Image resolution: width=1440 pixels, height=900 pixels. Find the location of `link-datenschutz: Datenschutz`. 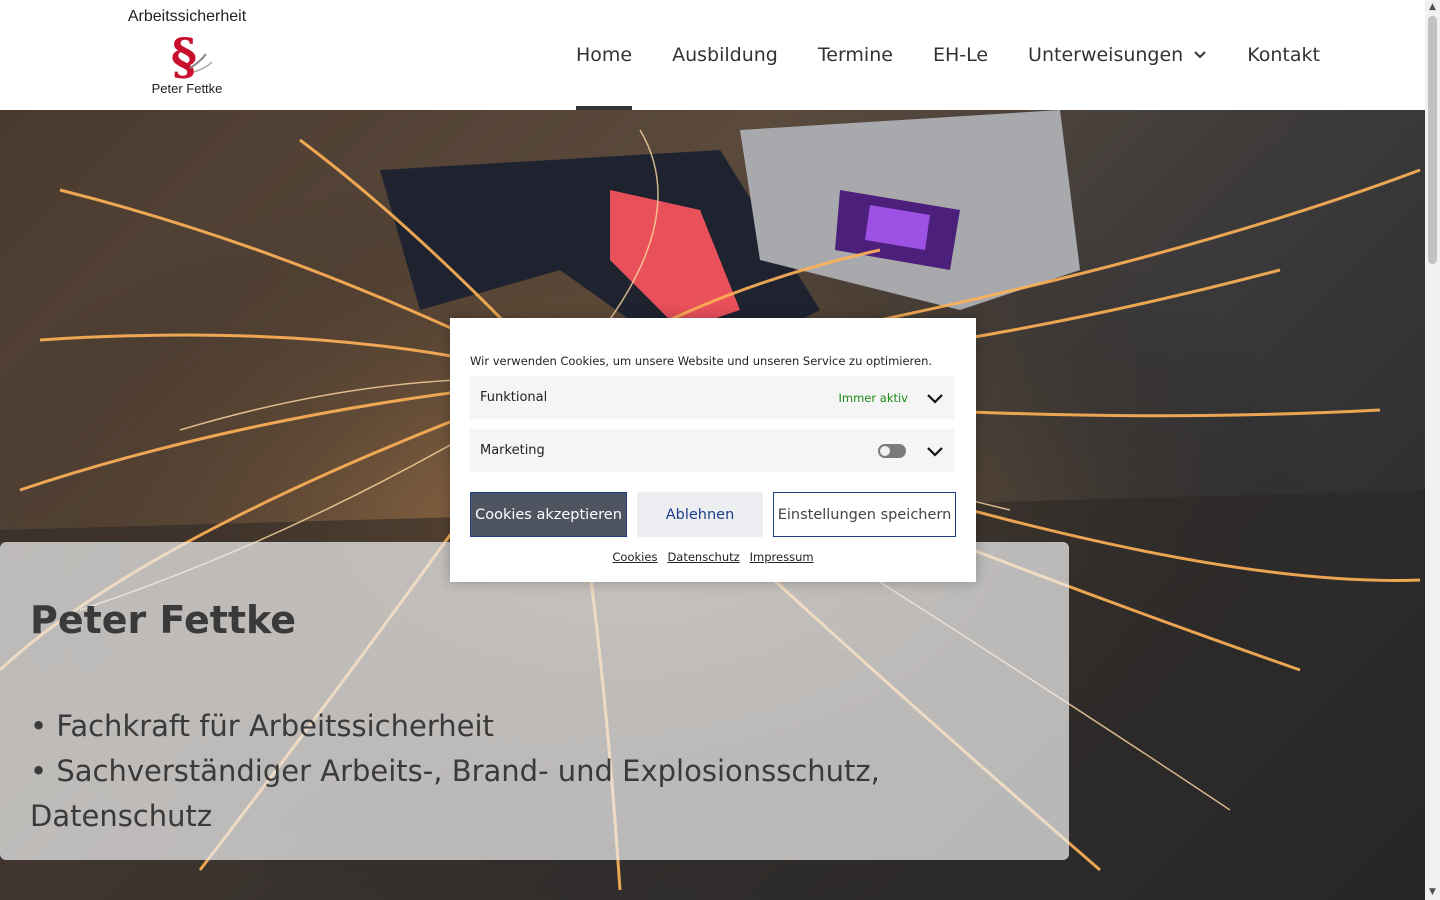

link-datenschutz: Datenschutz is located at coordinates (703, 557).